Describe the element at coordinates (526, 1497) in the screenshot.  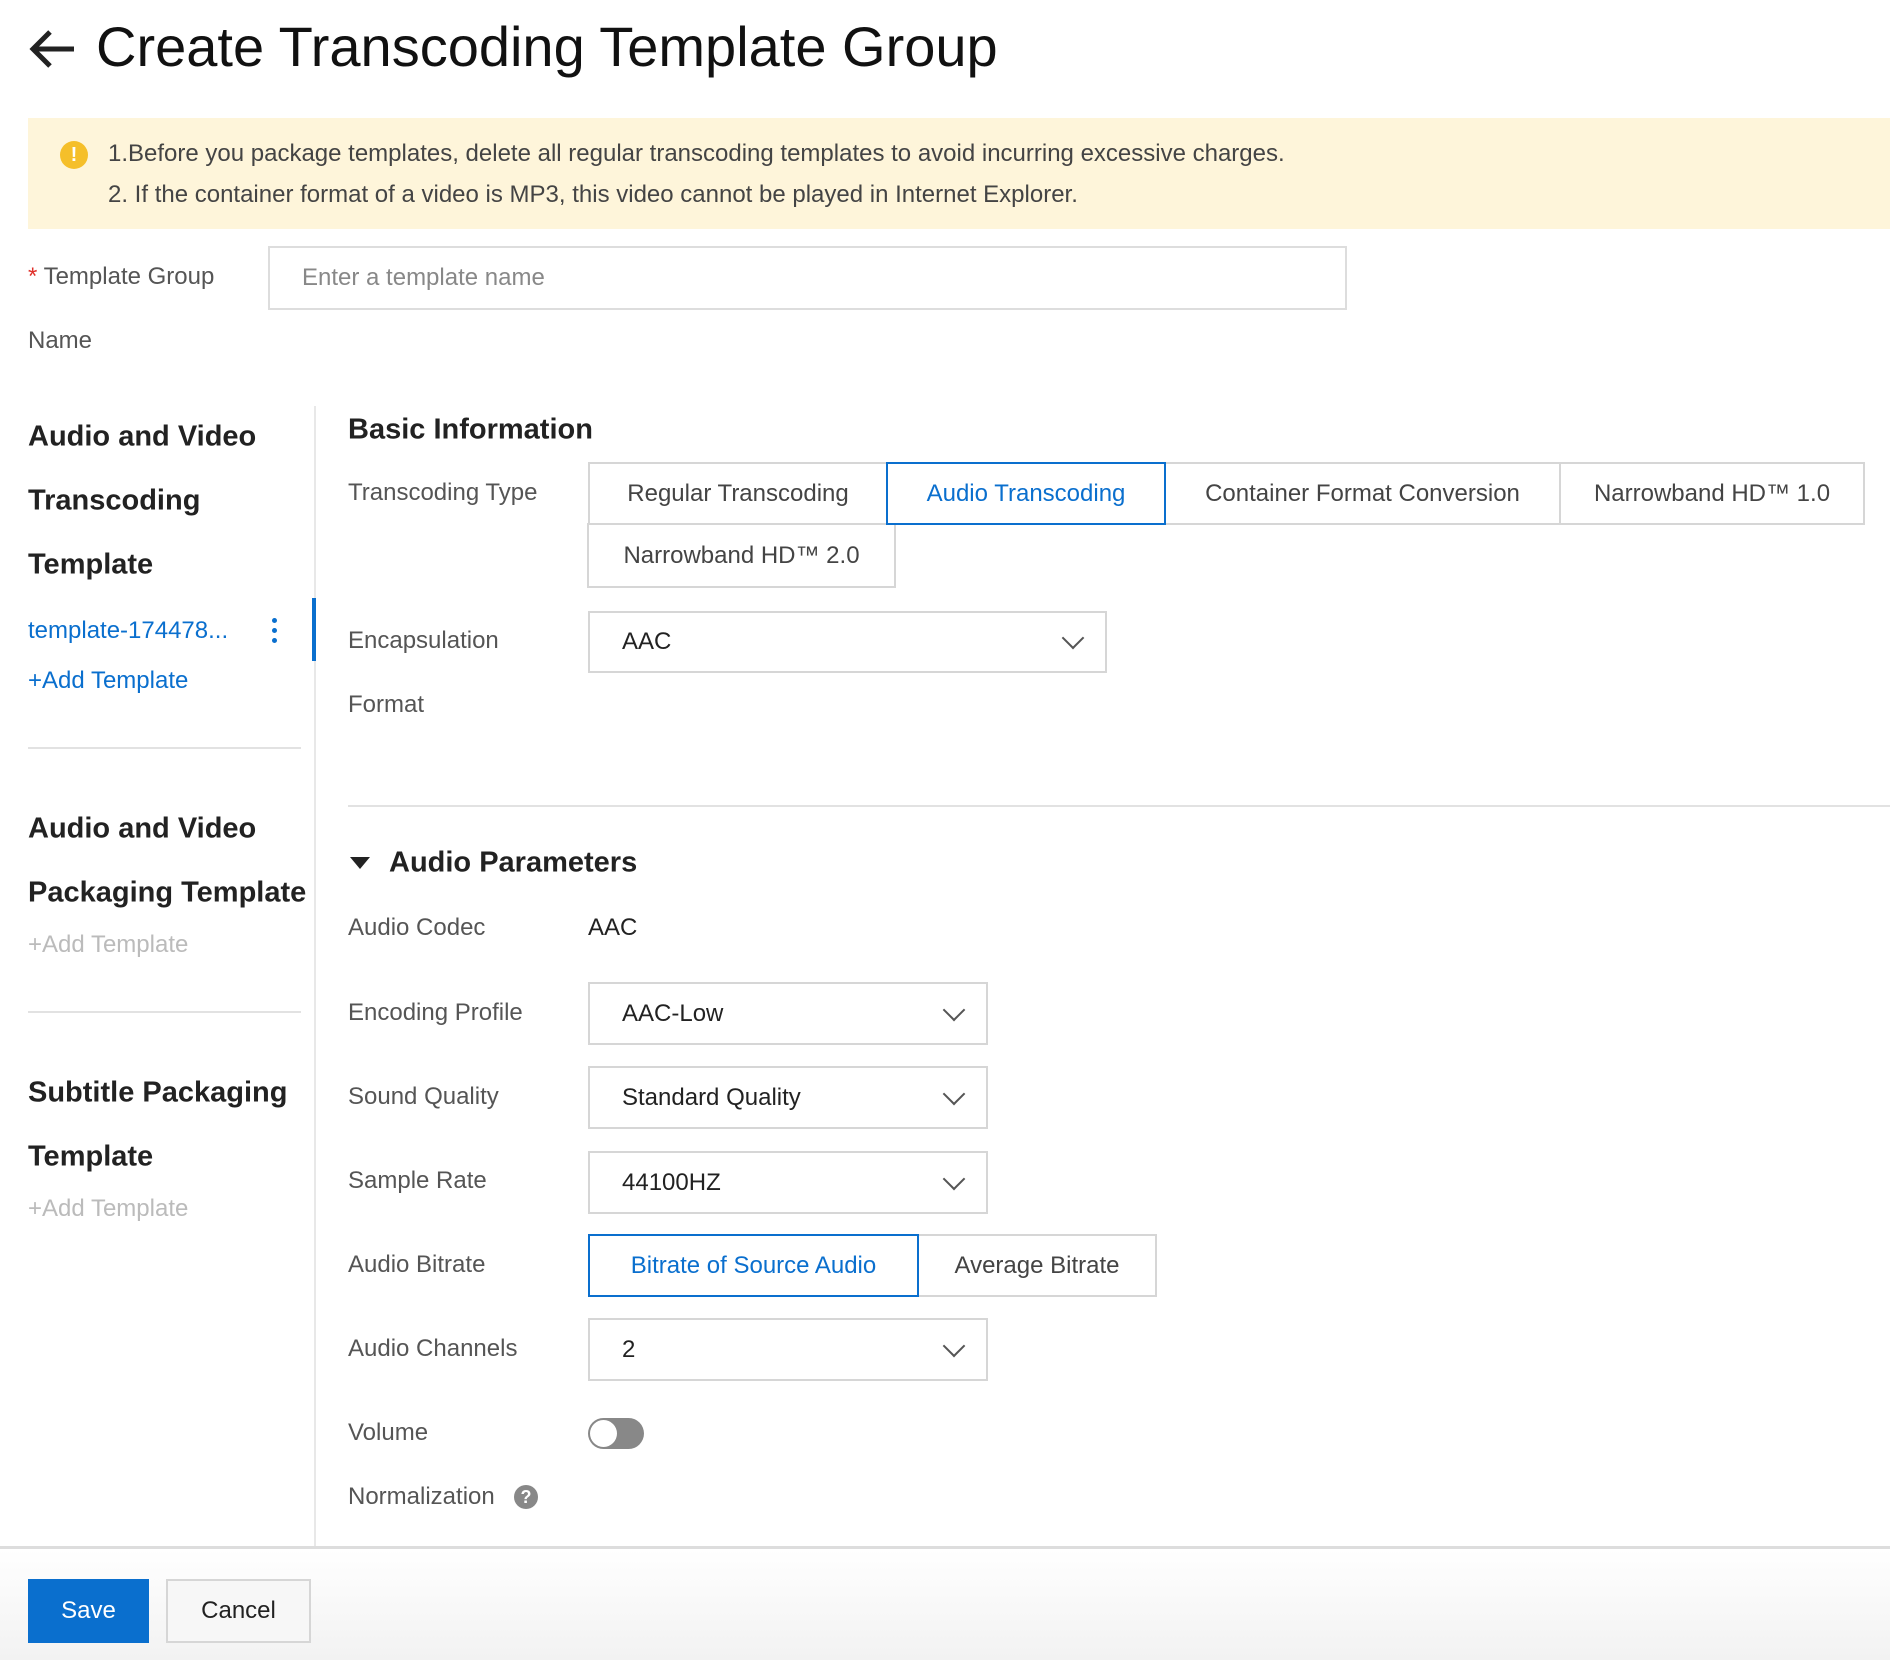
I see `question-icon: ?` at that location.